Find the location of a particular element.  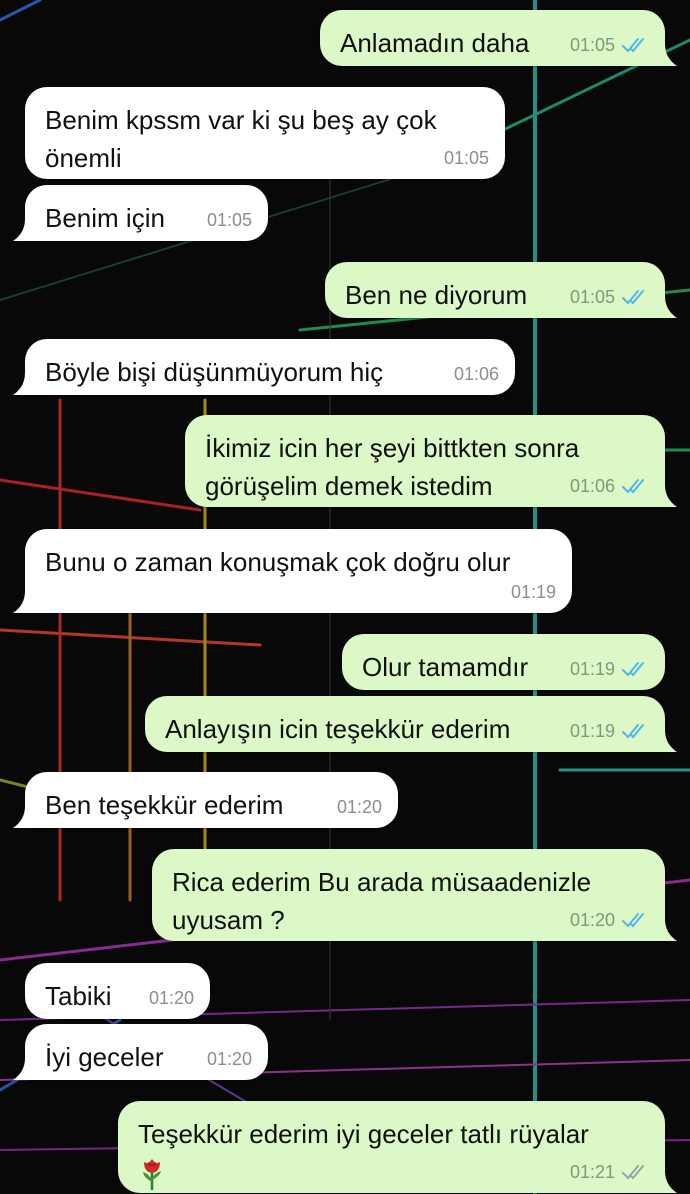

incoming-message-bubble: İyi geceler 01:20 is located at coordinates (140, 1052).